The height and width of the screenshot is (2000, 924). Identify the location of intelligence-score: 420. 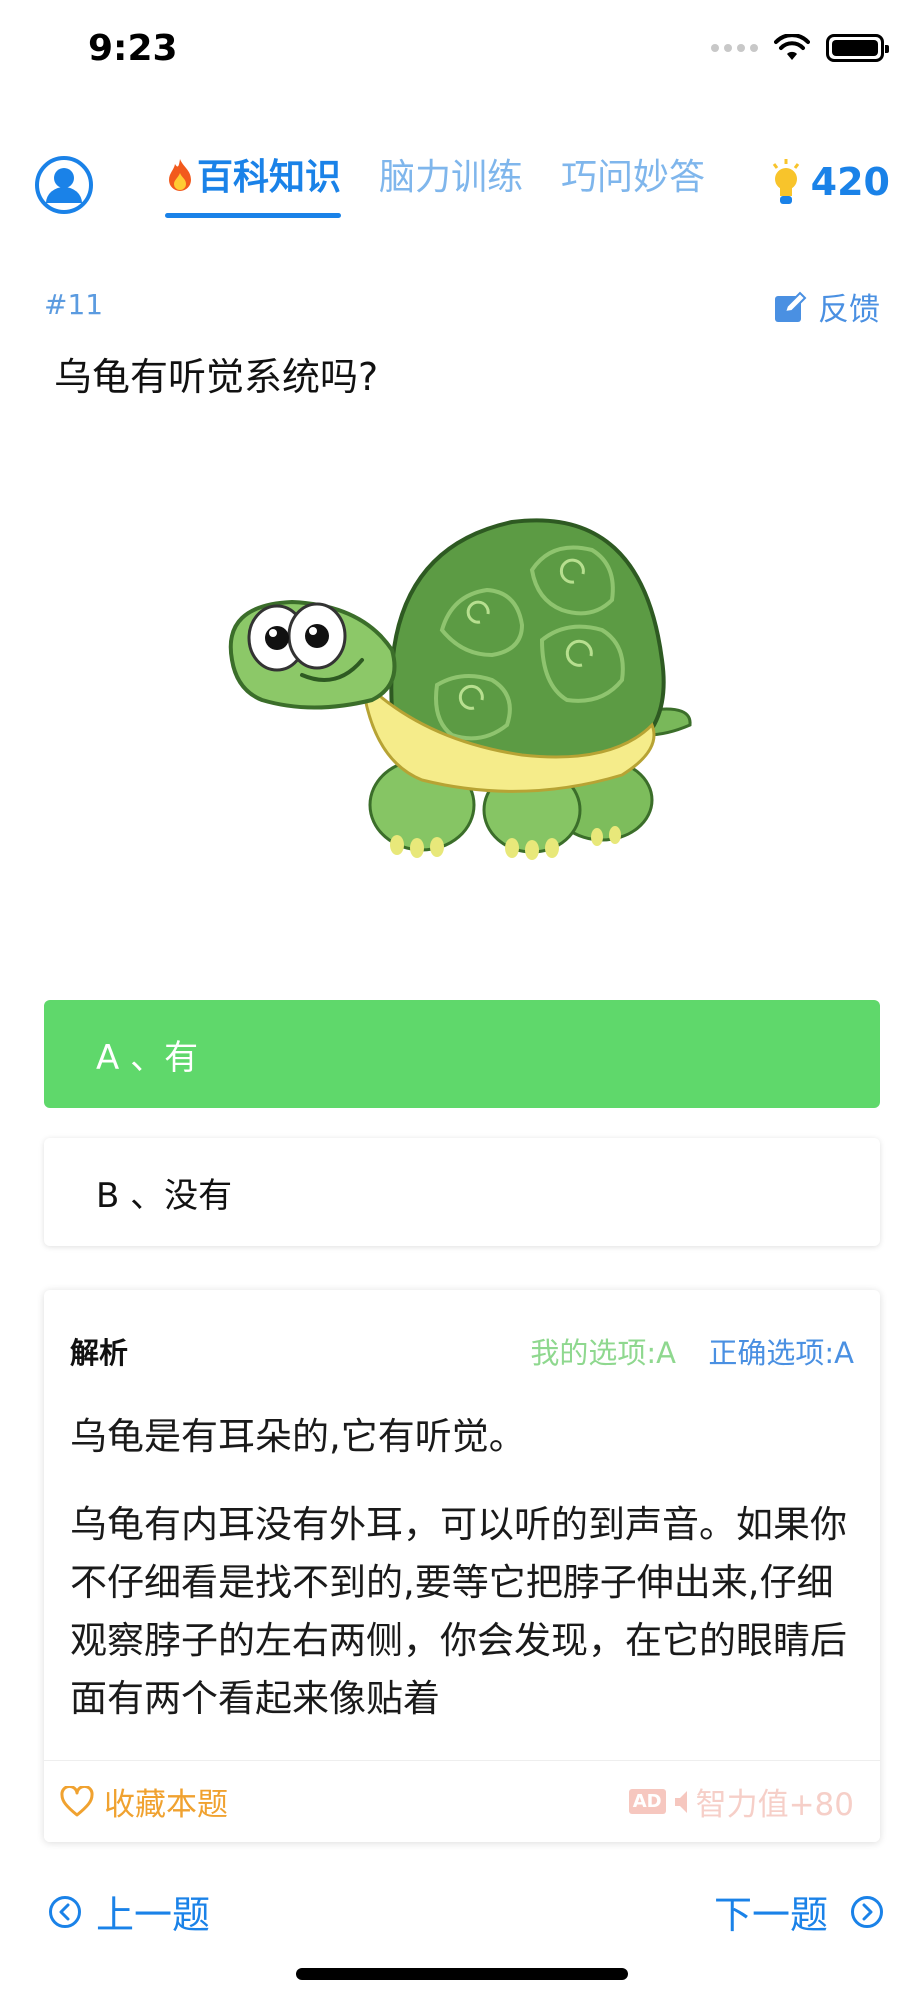
(830, 182).